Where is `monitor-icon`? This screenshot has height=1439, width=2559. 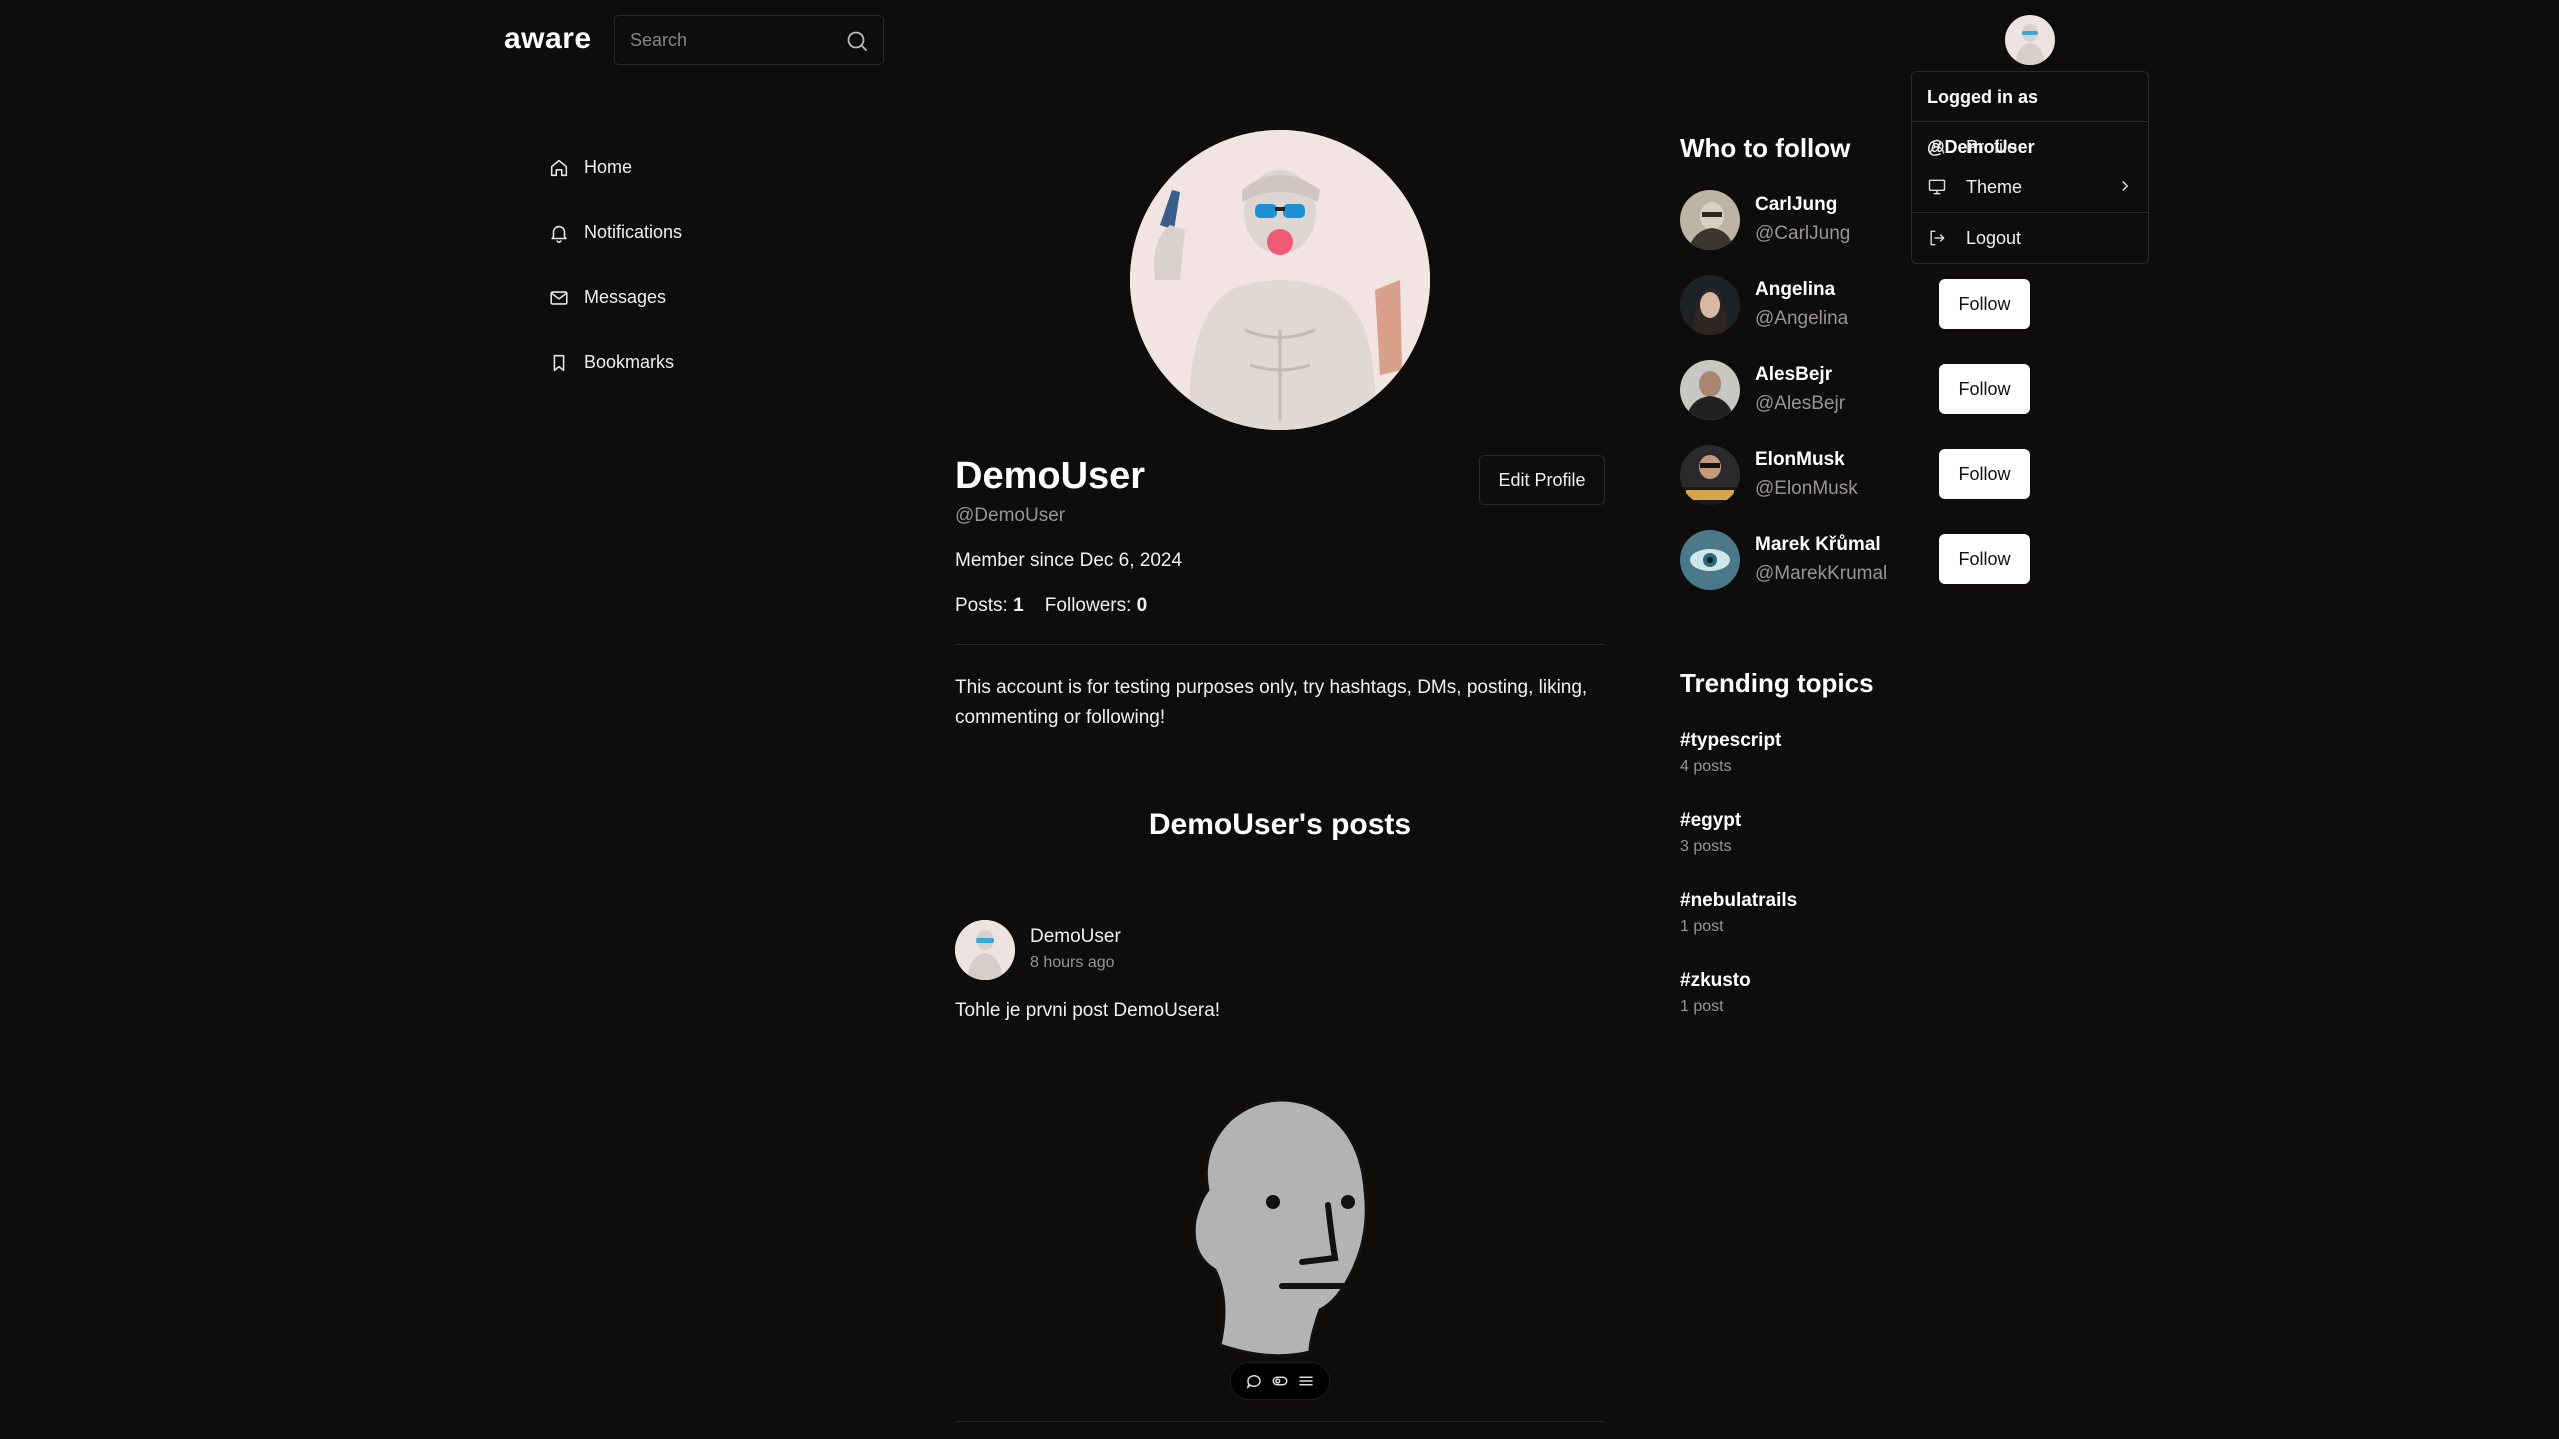
monitor-icon is located at coordinates (1937, 187).